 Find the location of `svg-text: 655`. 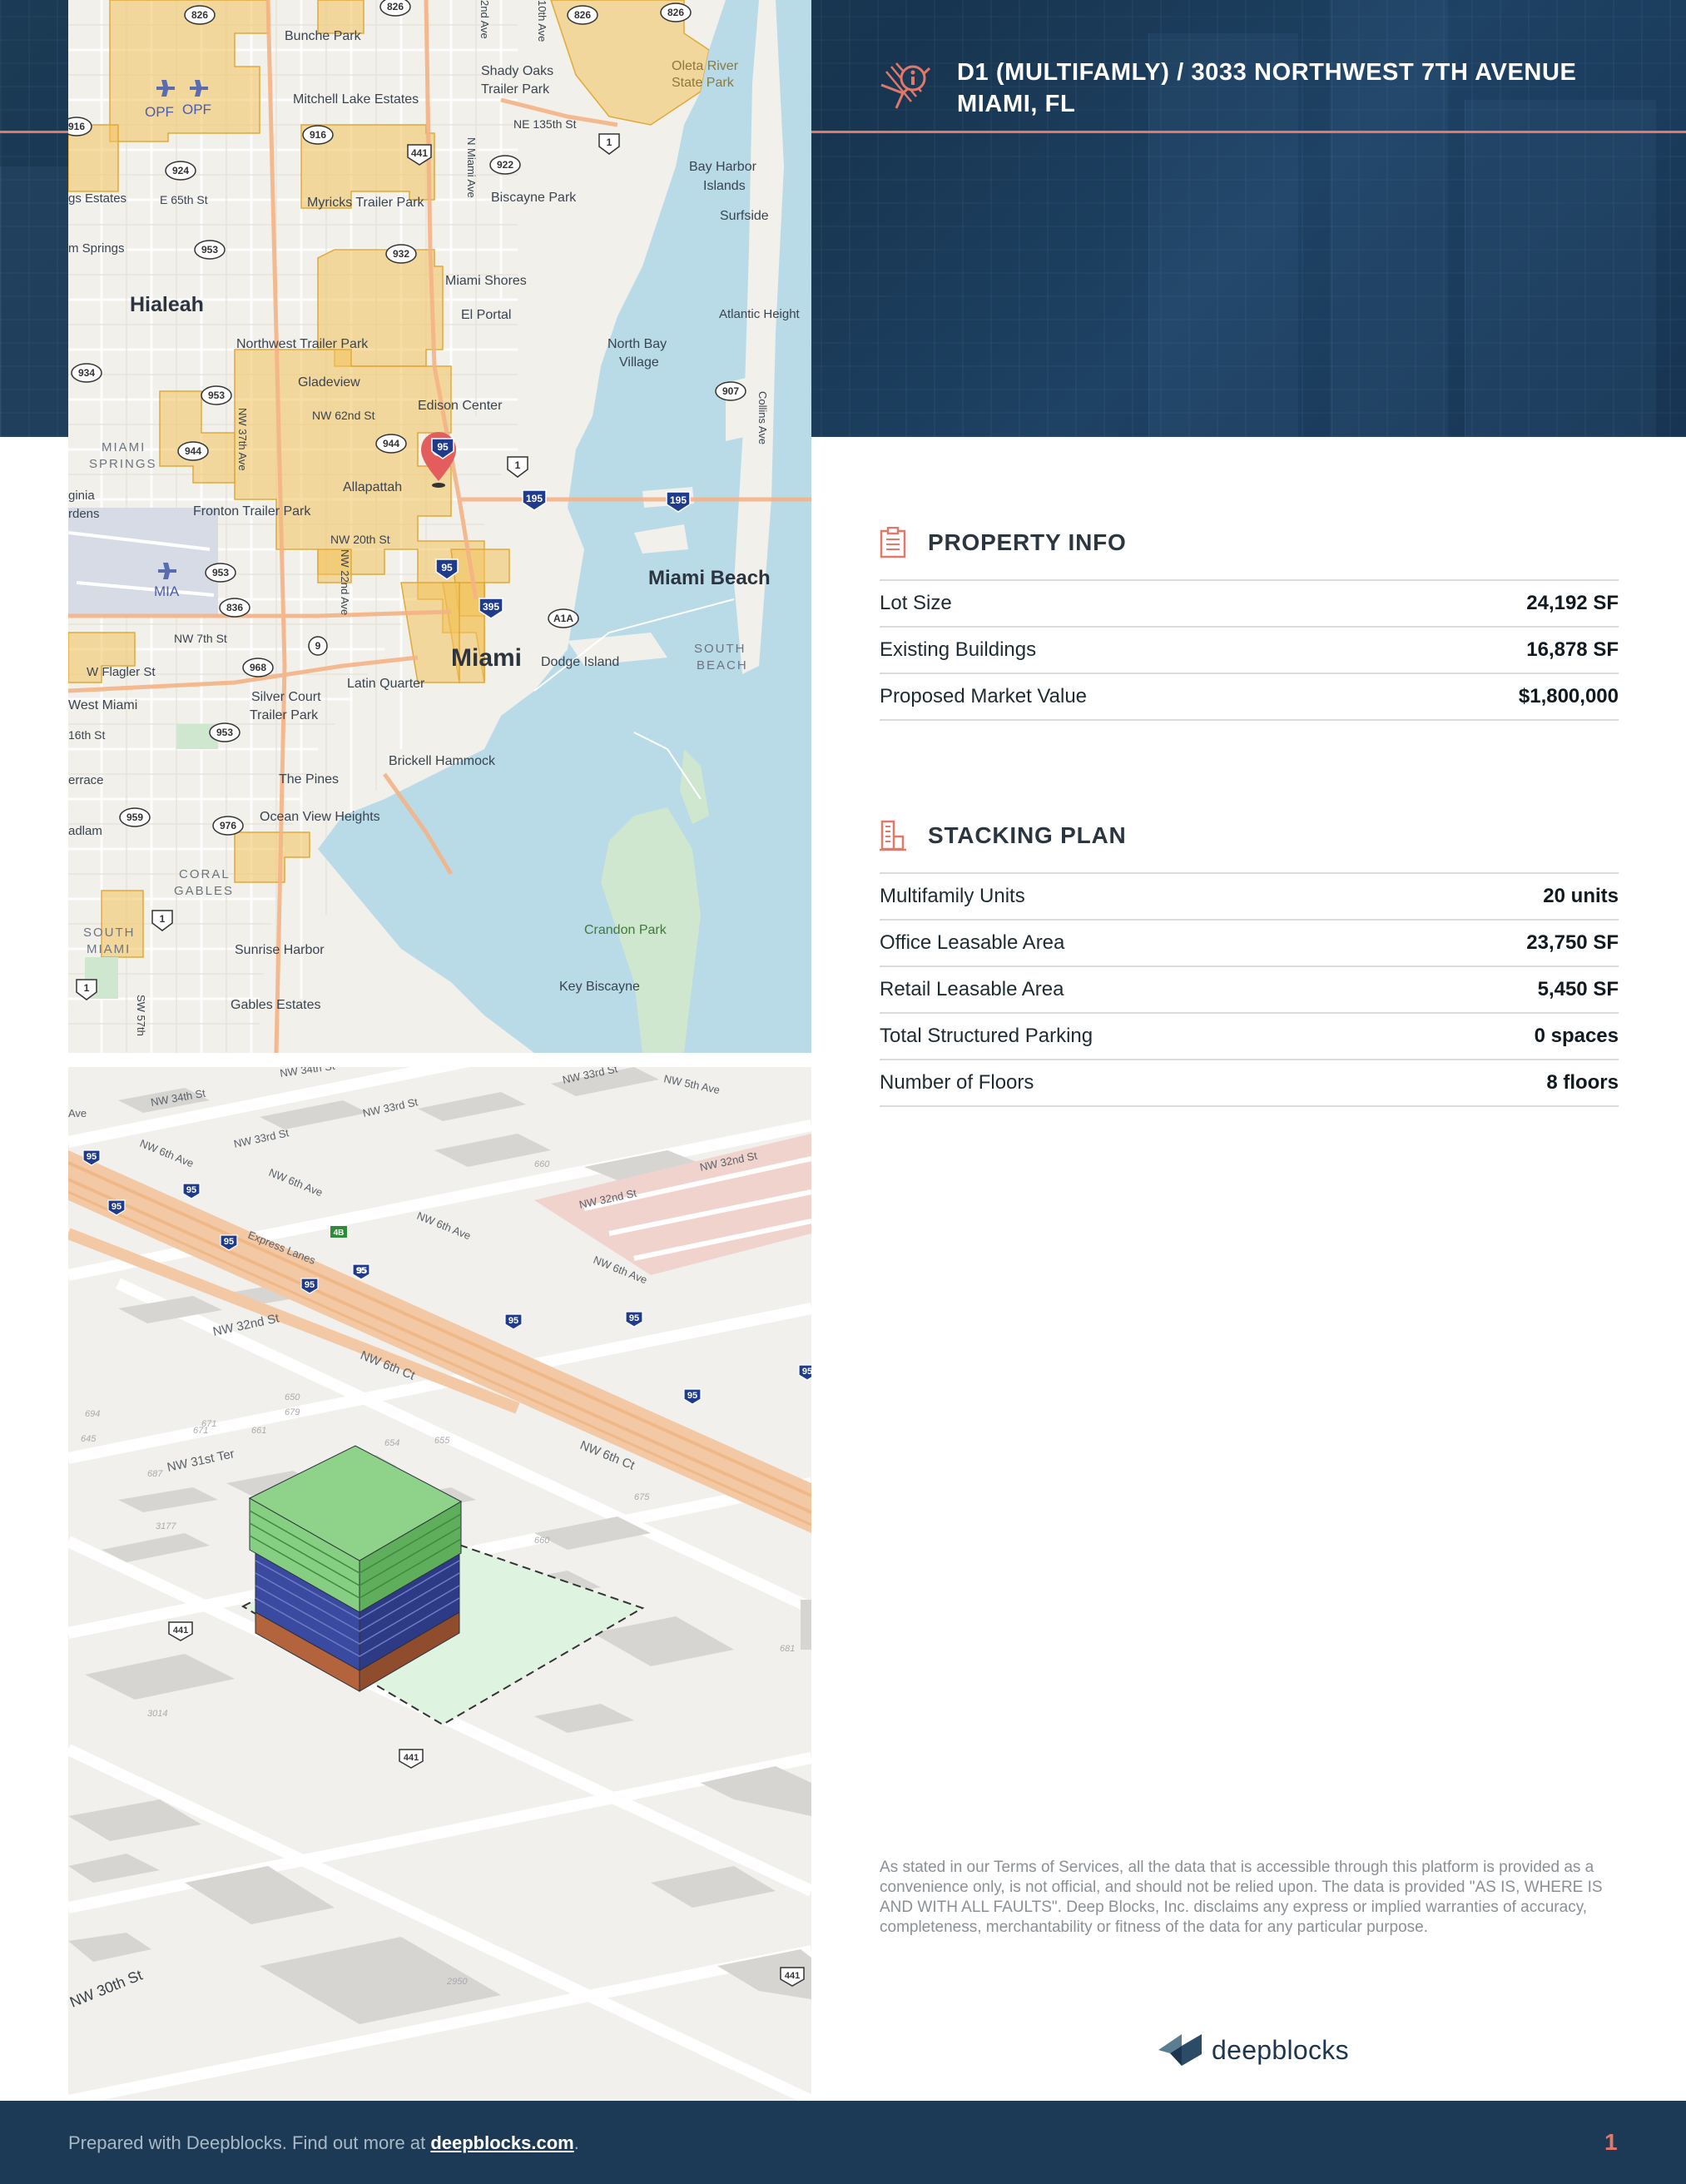

svg-text: 655 is located at coordinates (442, 1441).